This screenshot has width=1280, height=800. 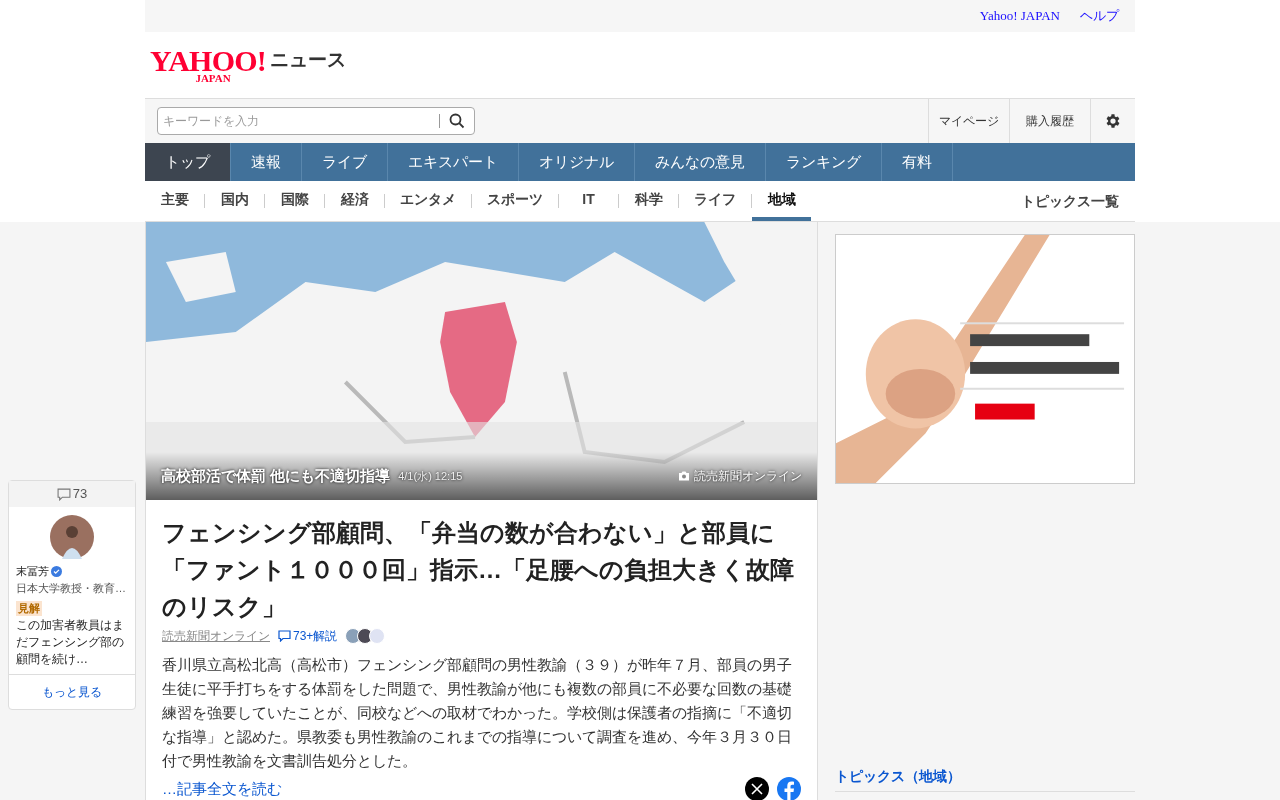 What do you see at coordinates (216, 636) in the screenshot?
I see `source-link: 読売新聞オンライン` at bounding box center [216, 636].